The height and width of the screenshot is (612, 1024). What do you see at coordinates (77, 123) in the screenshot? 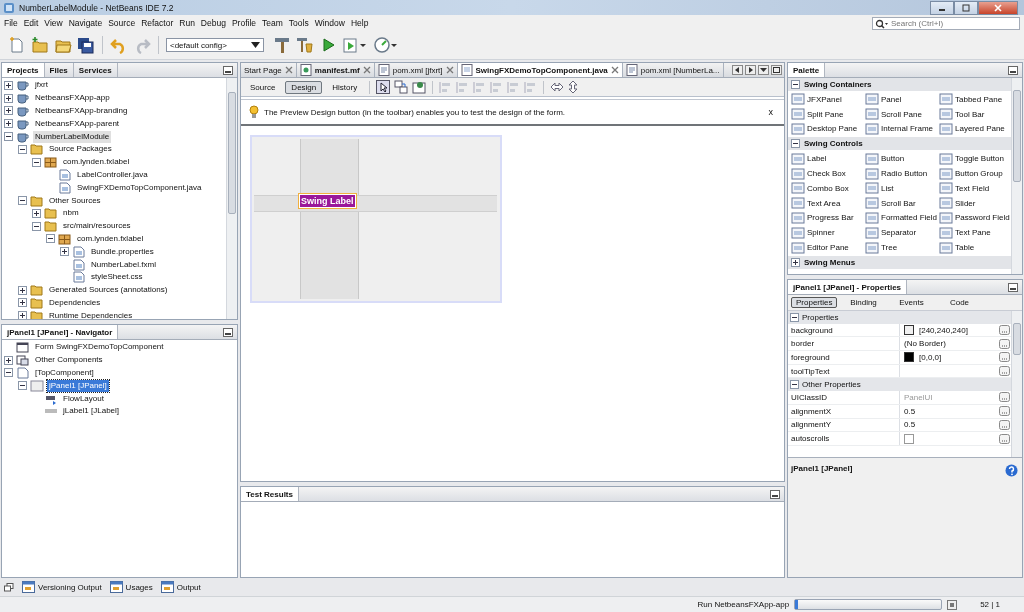
I see `project-node: NetbeansFXApp-parent` at bounding box center [77, 123].